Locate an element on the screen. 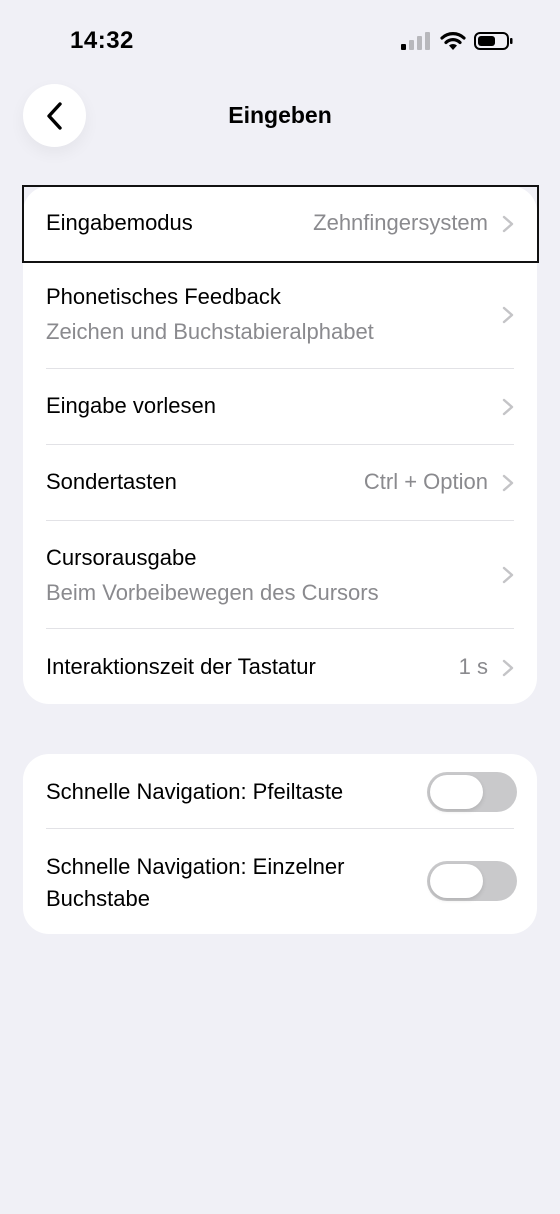  setting-subtitle: Zeichen und Buchstabieralphabet is located at coordinates (210, 331).